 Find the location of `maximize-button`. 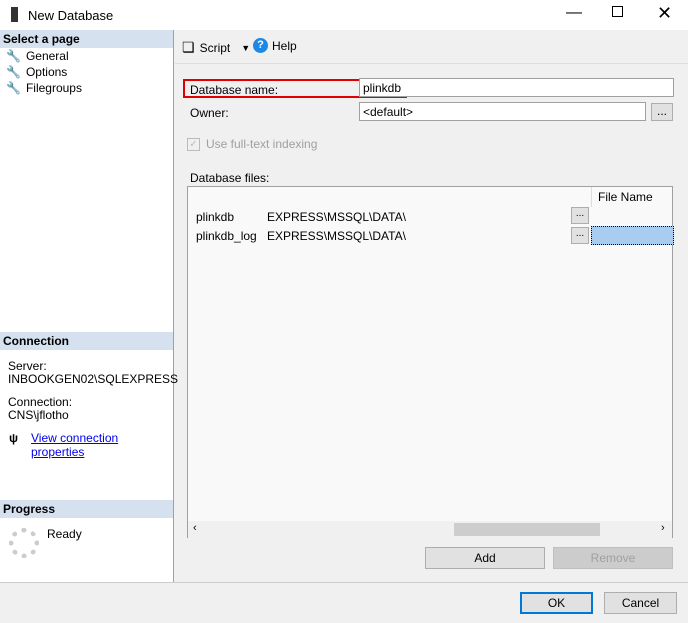

maximize-button is located at coordinates (617, 11).